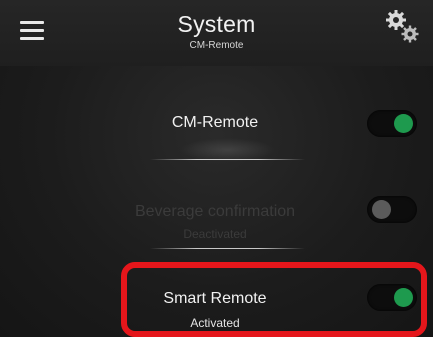 Image resolution: width=433 pixels, height=337 pixels. I want to click on page-title: System, so click(216, 24).